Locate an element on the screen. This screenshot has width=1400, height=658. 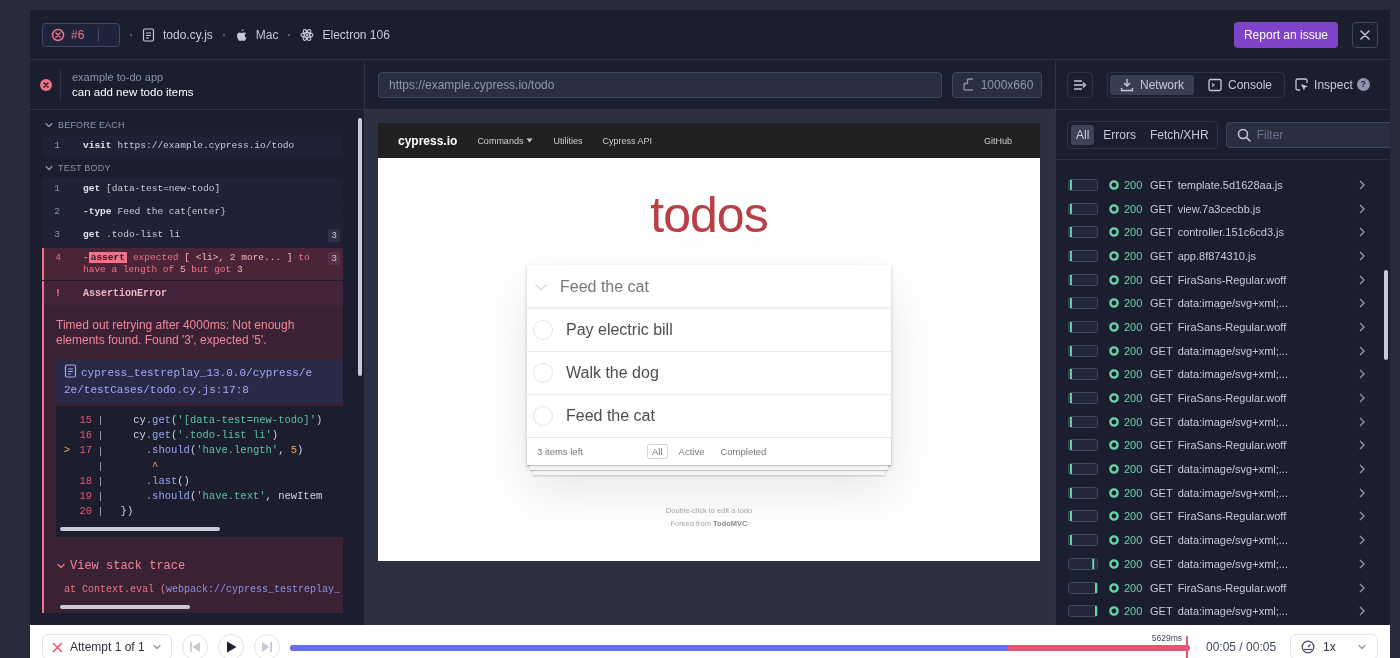
command-row: 1 get [data-test=new-todo] is located at coordinates (192, 189).